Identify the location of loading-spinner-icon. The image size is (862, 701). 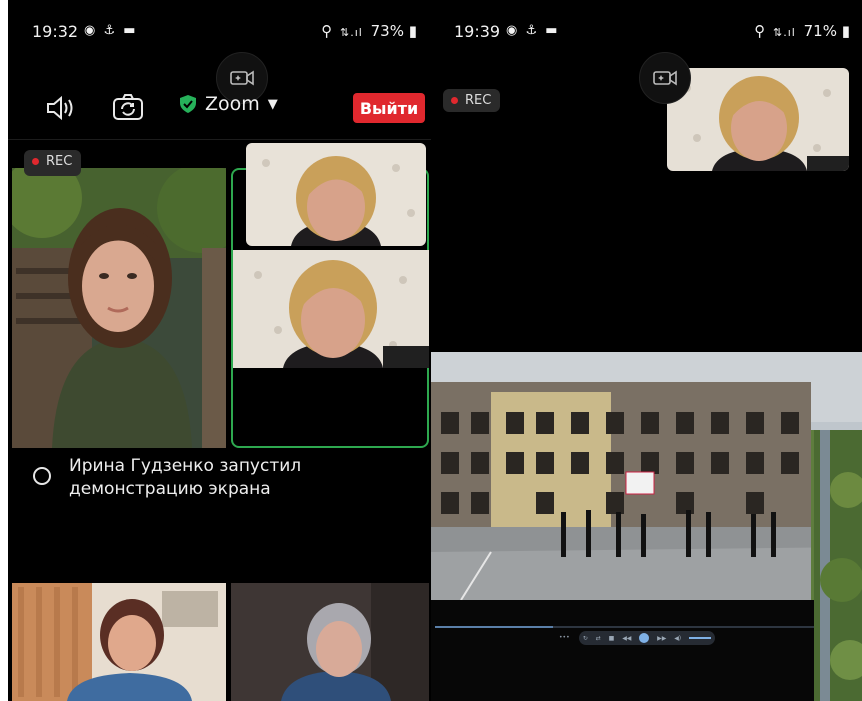
(42, 476).